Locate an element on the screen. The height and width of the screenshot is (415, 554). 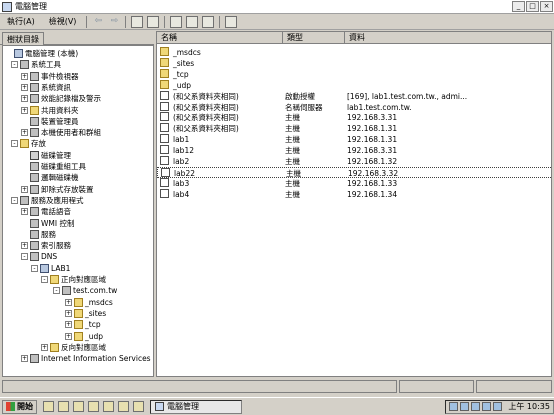
tab-tree: 樹狀目錄 is located at coordinates (23, 38).